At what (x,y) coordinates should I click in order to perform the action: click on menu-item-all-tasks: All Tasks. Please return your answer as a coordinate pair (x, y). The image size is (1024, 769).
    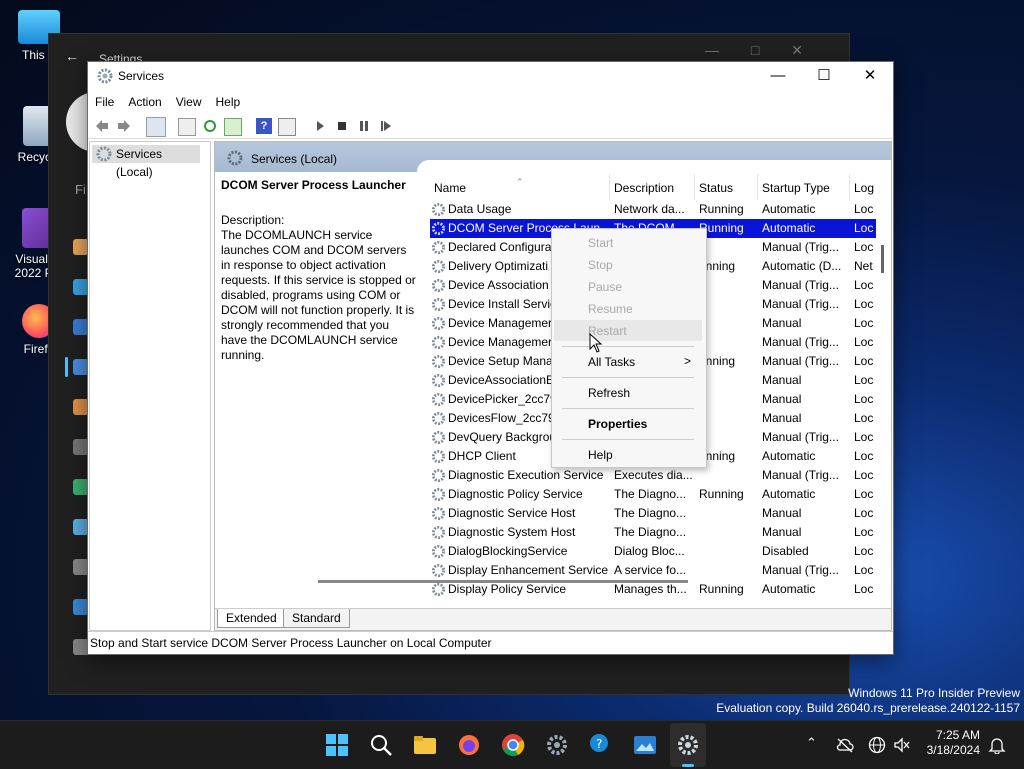
    Looking at the image, I should click on (611, 362).